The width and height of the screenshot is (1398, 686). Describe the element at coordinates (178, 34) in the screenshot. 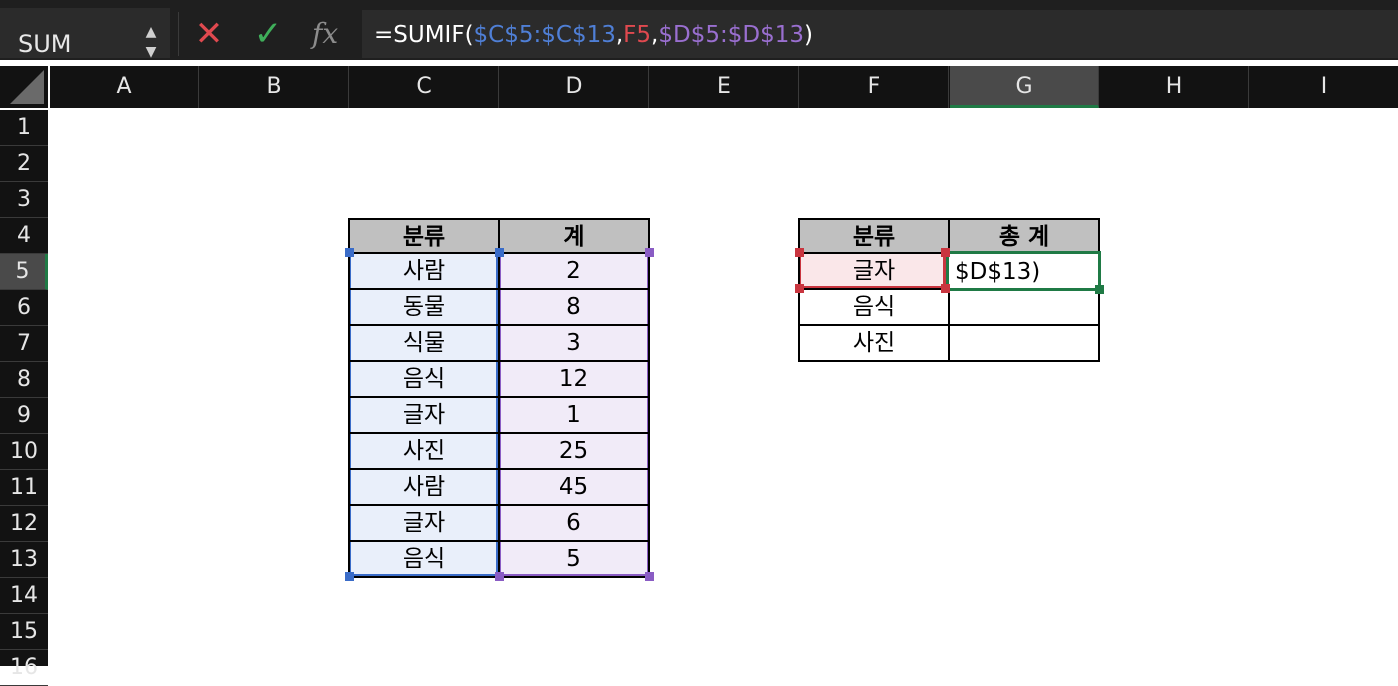

I see `formula-bar-divider` at that location.